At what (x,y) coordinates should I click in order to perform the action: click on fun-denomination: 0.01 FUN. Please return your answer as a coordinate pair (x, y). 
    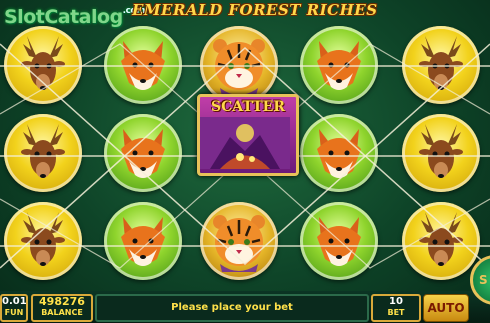
    Looking at the image, I should click on (14, 308).